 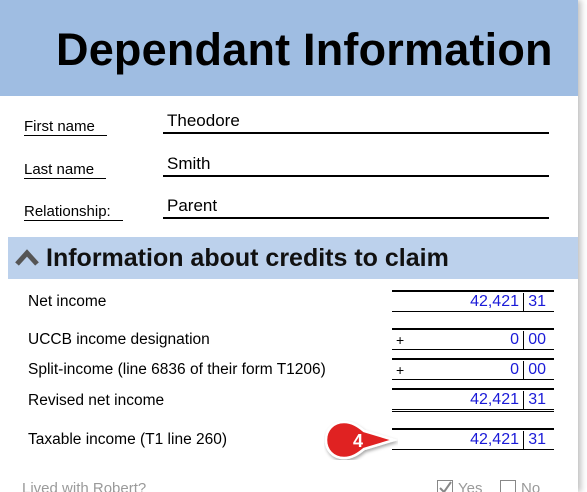 I want to click on yes-checkbox, so click(x=445, y=486).